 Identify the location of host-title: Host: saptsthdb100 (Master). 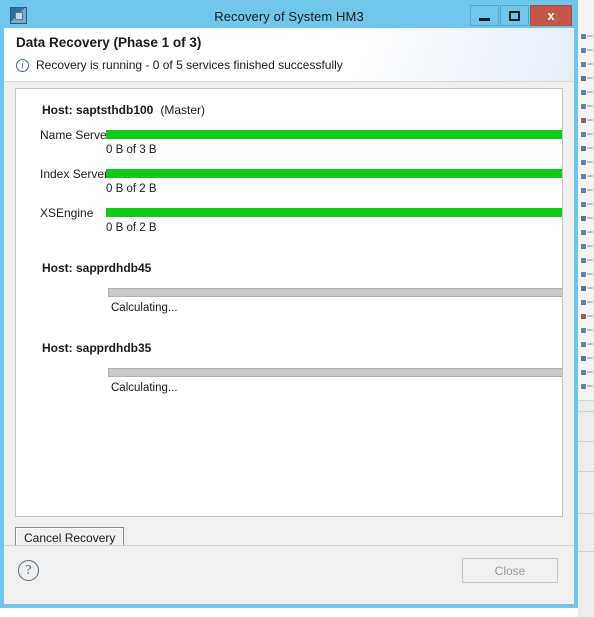
(124, 110).